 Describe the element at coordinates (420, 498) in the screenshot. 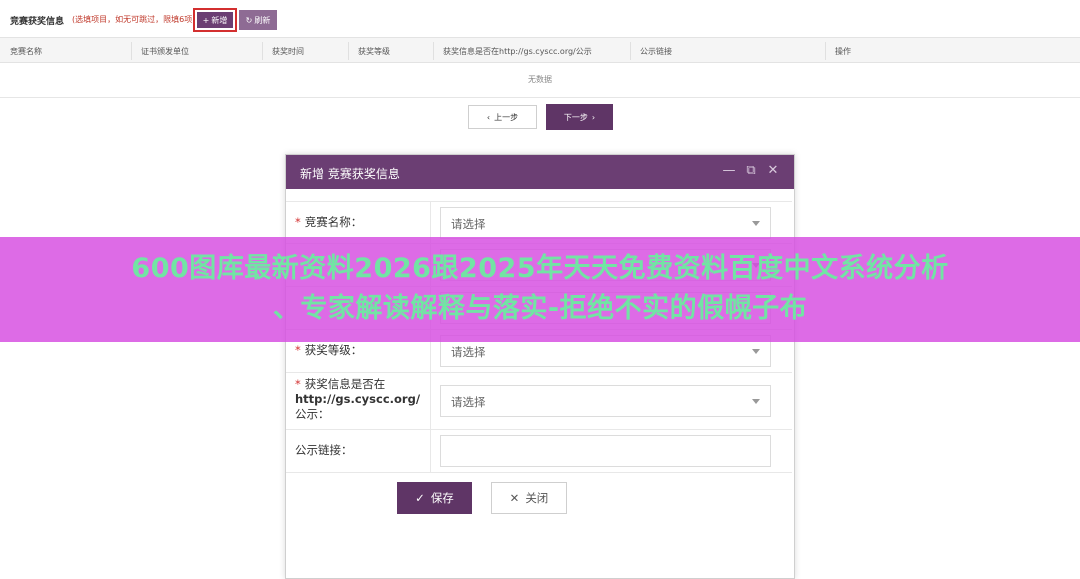

I see `check-icon: ✓` at that location.